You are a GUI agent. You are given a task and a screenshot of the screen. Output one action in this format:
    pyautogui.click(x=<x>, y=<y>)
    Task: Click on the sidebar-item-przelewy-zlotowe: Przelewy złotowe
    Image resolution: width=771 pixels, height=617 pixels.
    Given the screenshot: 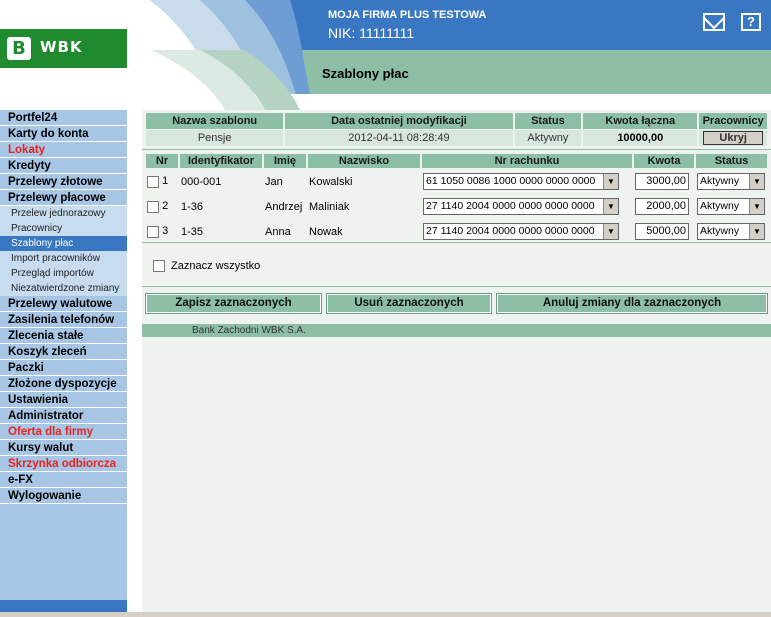 What is the action you would take?
    pyautogui.click(x=63, y=182)
    